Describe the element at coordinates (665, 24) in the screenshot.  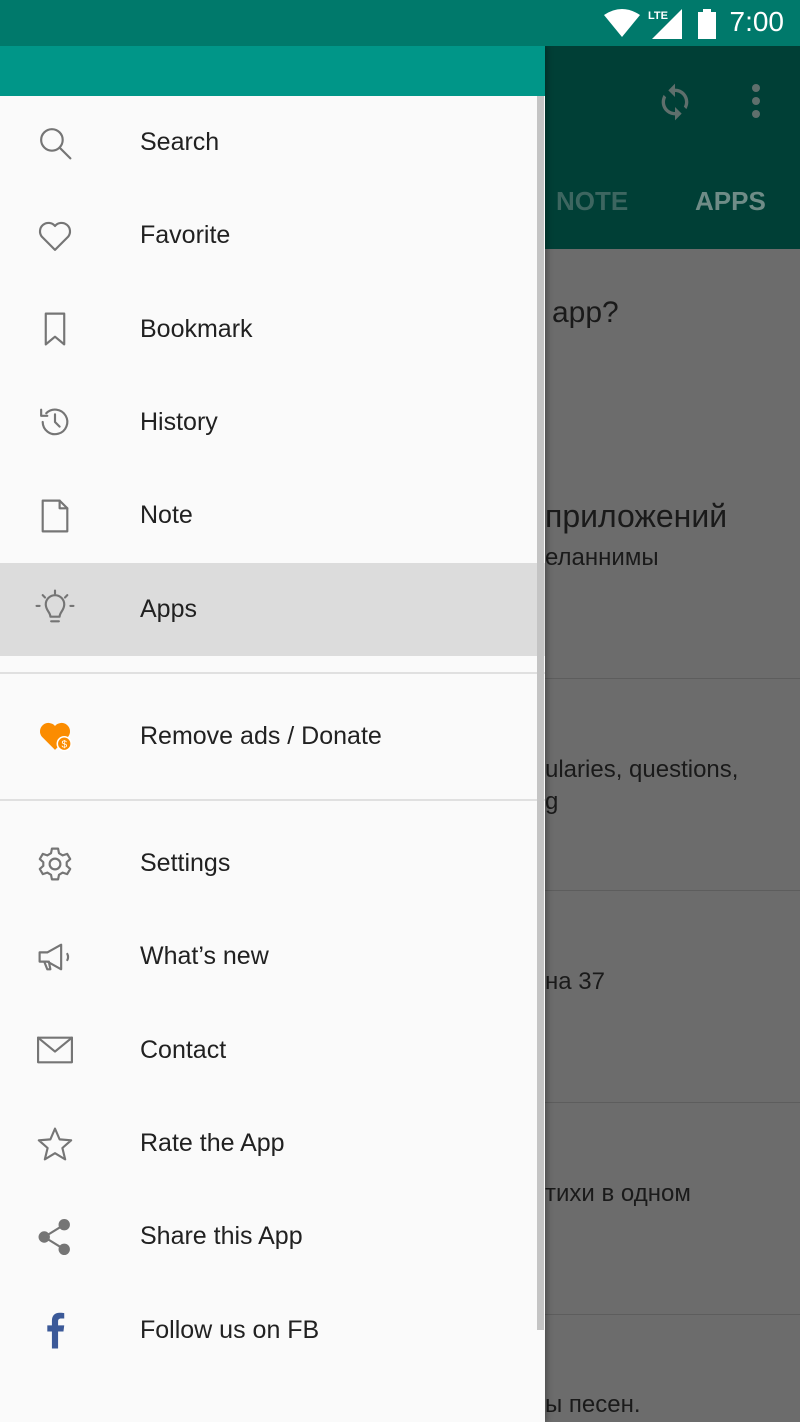
I see `lte-signal-icon: LTE` at that location.